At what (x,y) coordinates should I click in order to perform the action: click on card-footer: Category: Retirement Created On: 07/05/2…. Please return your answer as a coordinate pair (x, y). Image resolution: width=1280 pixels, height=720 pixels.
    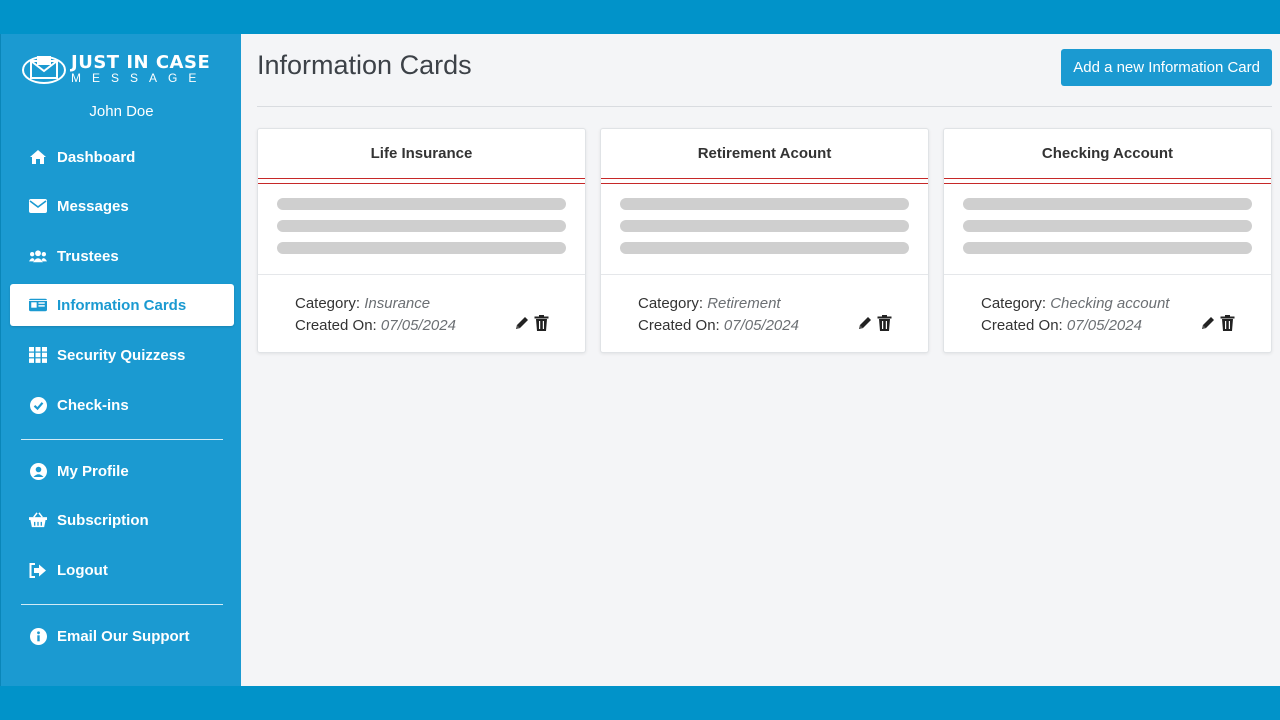
    Looking at the image, I should click on (764, 306).